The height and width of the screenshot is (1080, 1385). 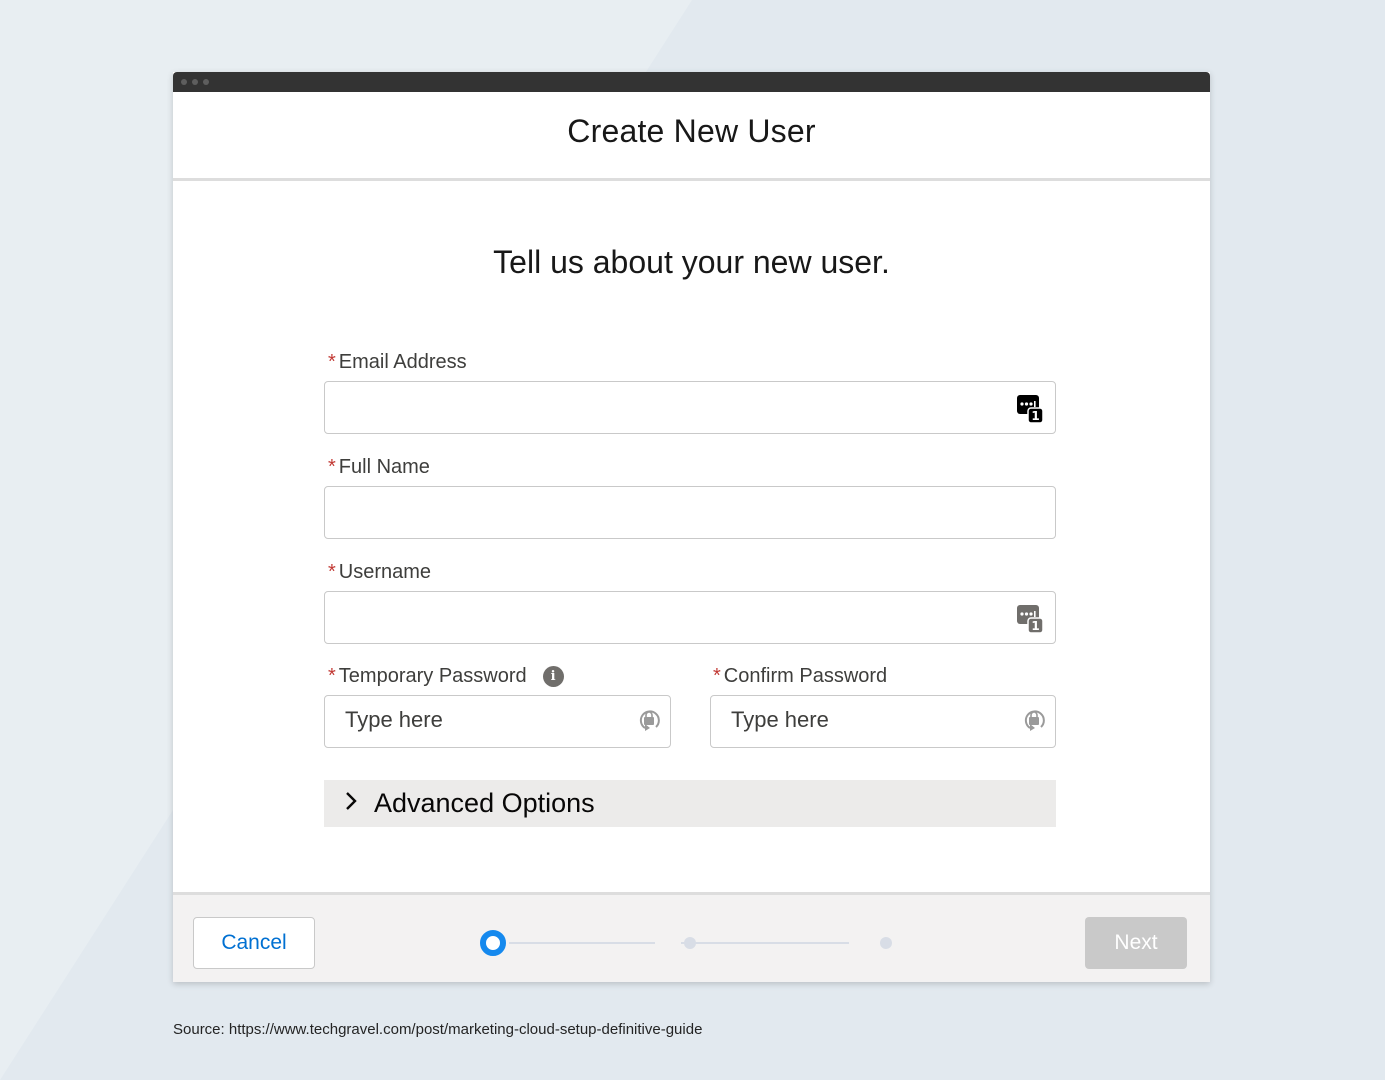 What do you see at coordinates (484, 803) in the screenshot?
I see `advanced-options-label: Advanced Options` at bounding box center [484, 803].